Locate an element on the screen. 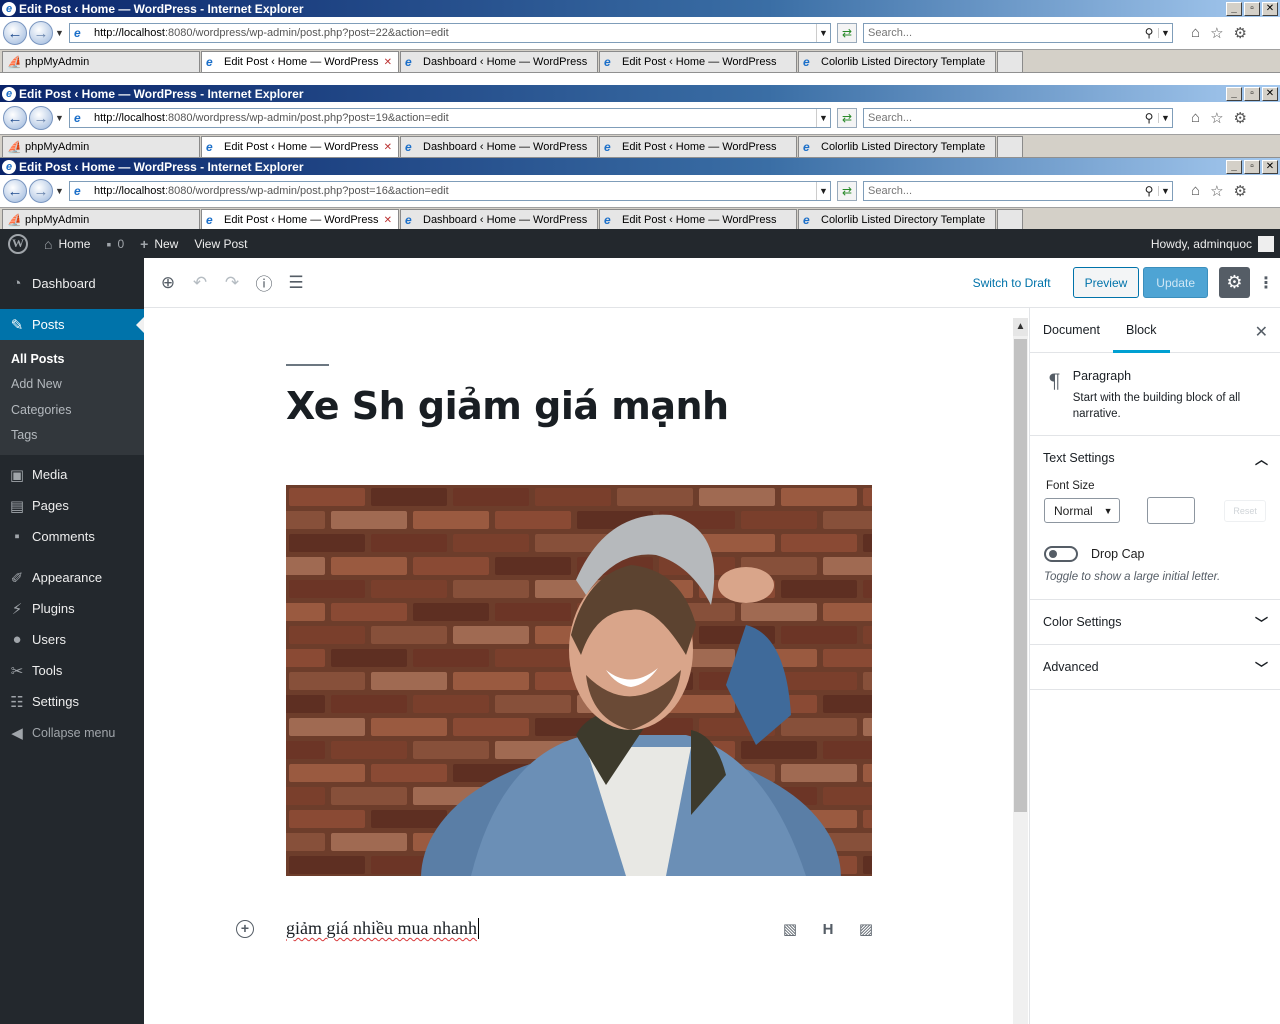  sidebar-item-pages: ▤ Pages is located at coordinates (72, 505).